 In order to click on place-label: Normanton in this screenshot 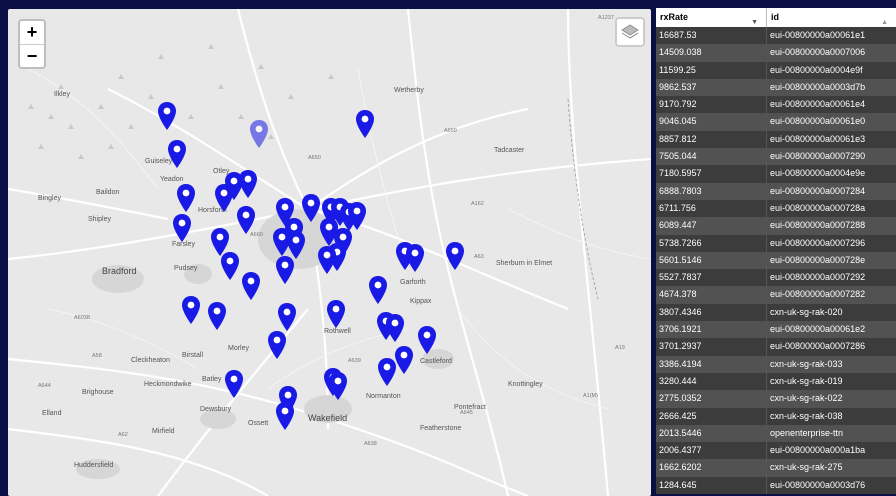, I will do `click(383, 396)`.